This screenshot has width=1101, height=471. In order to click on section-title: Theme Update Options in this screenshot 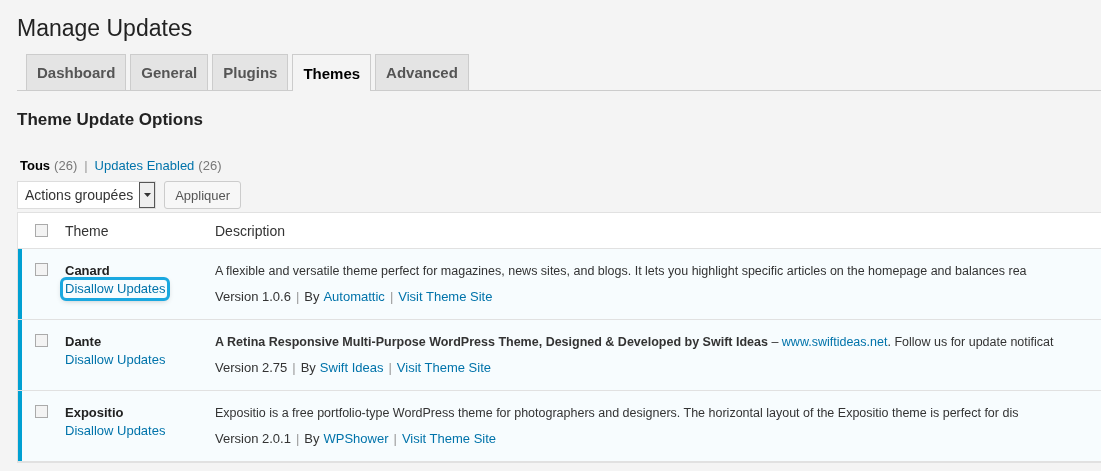, I will do `click(111, 120)`.